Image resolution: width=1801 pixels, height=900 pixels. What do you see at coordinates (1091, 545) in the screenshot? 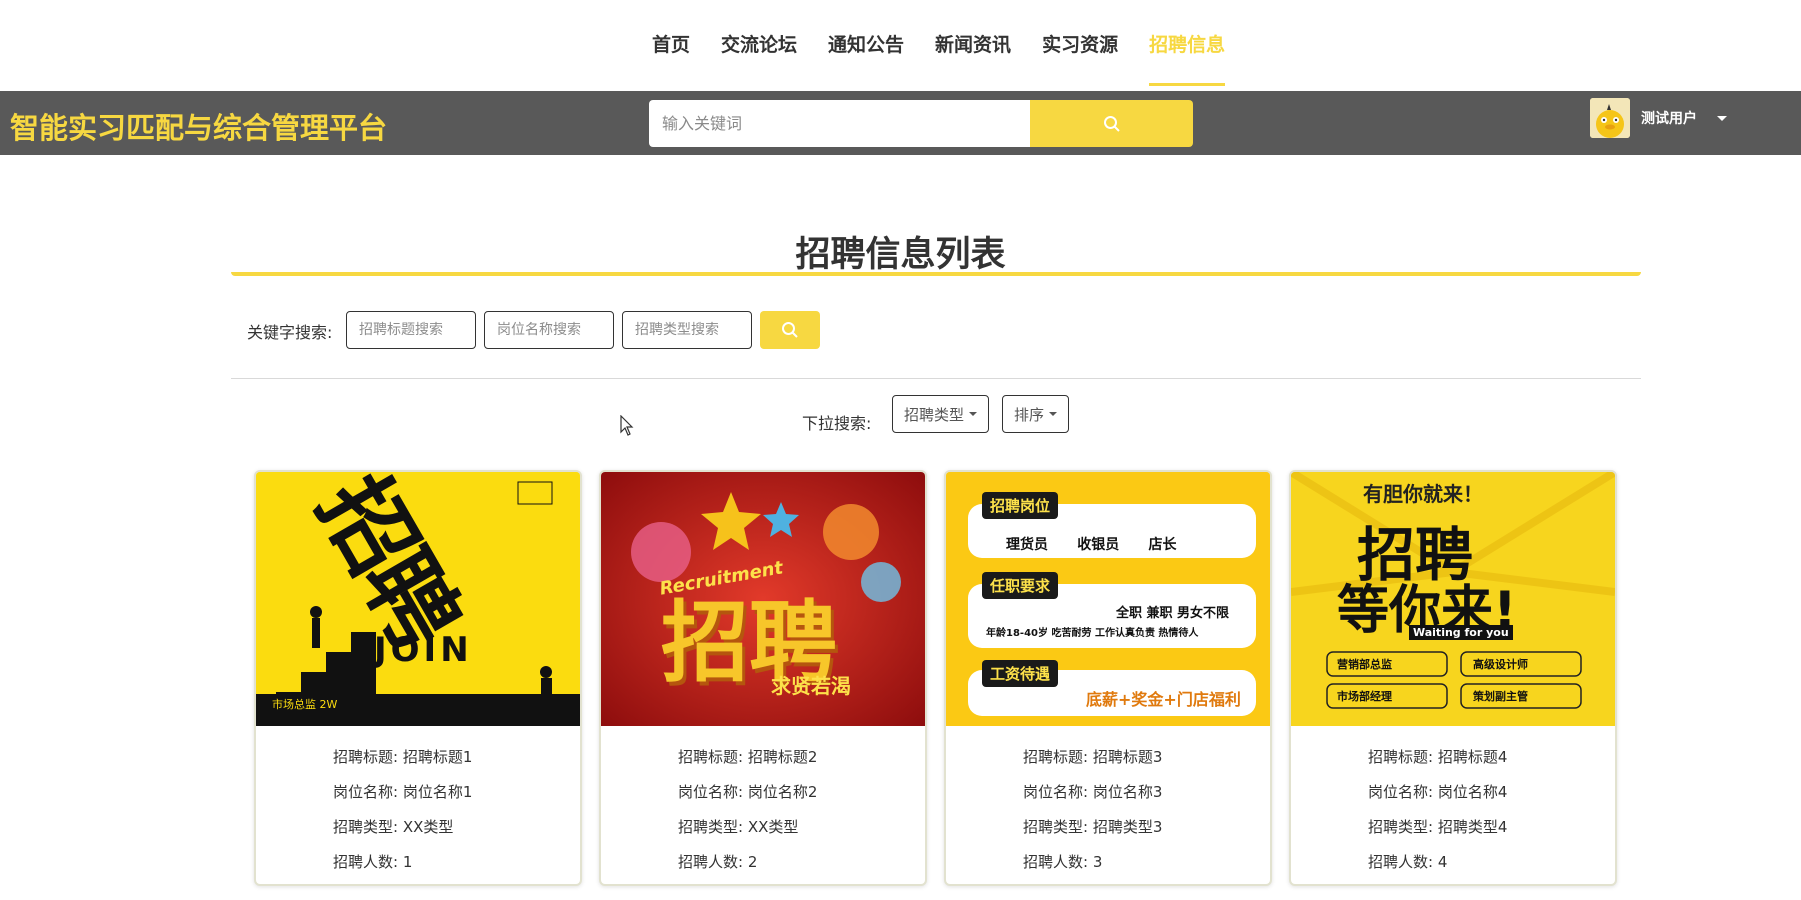
I see `poster-roles: 理货员 收银员 店长` at bounding box center [1091, 545].